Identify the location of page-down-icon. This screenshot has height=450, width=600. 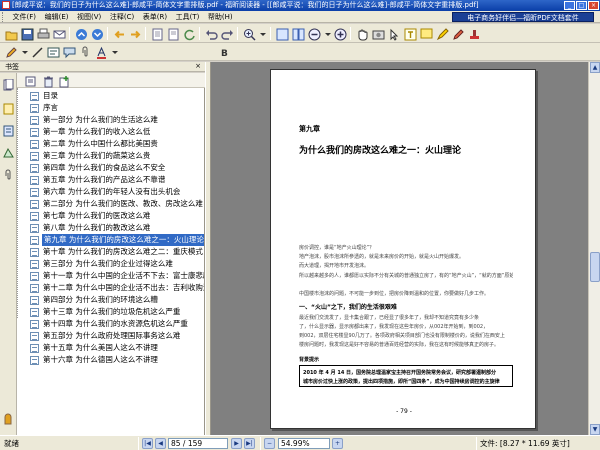
(96, 33).